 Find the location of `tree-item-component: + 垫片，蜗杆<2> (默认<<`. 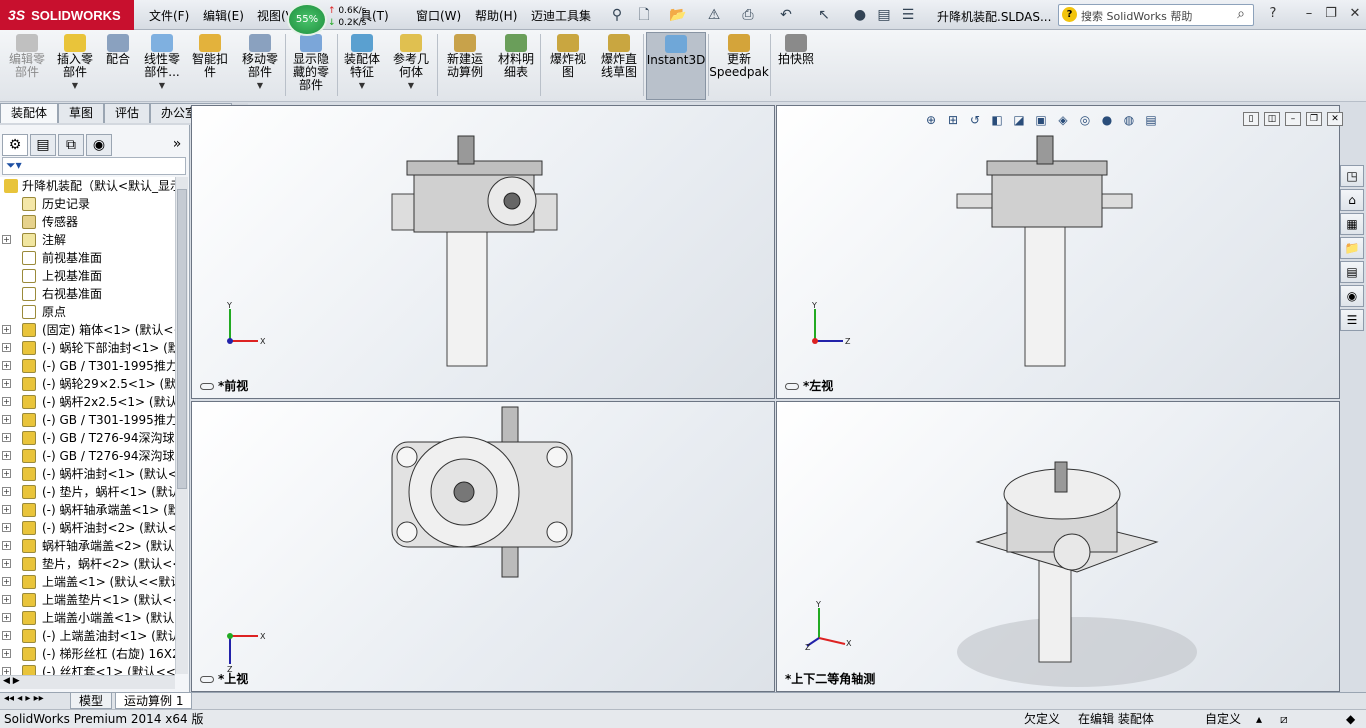

tree-item-component: + 垫片，蜗杆<2> (默认<< is located at coordinates (87, 564).